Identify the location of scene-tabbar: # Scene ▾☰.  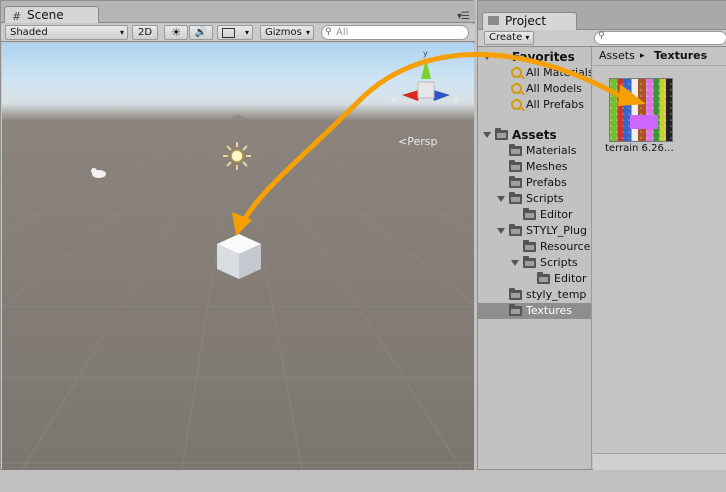
(238, 12).